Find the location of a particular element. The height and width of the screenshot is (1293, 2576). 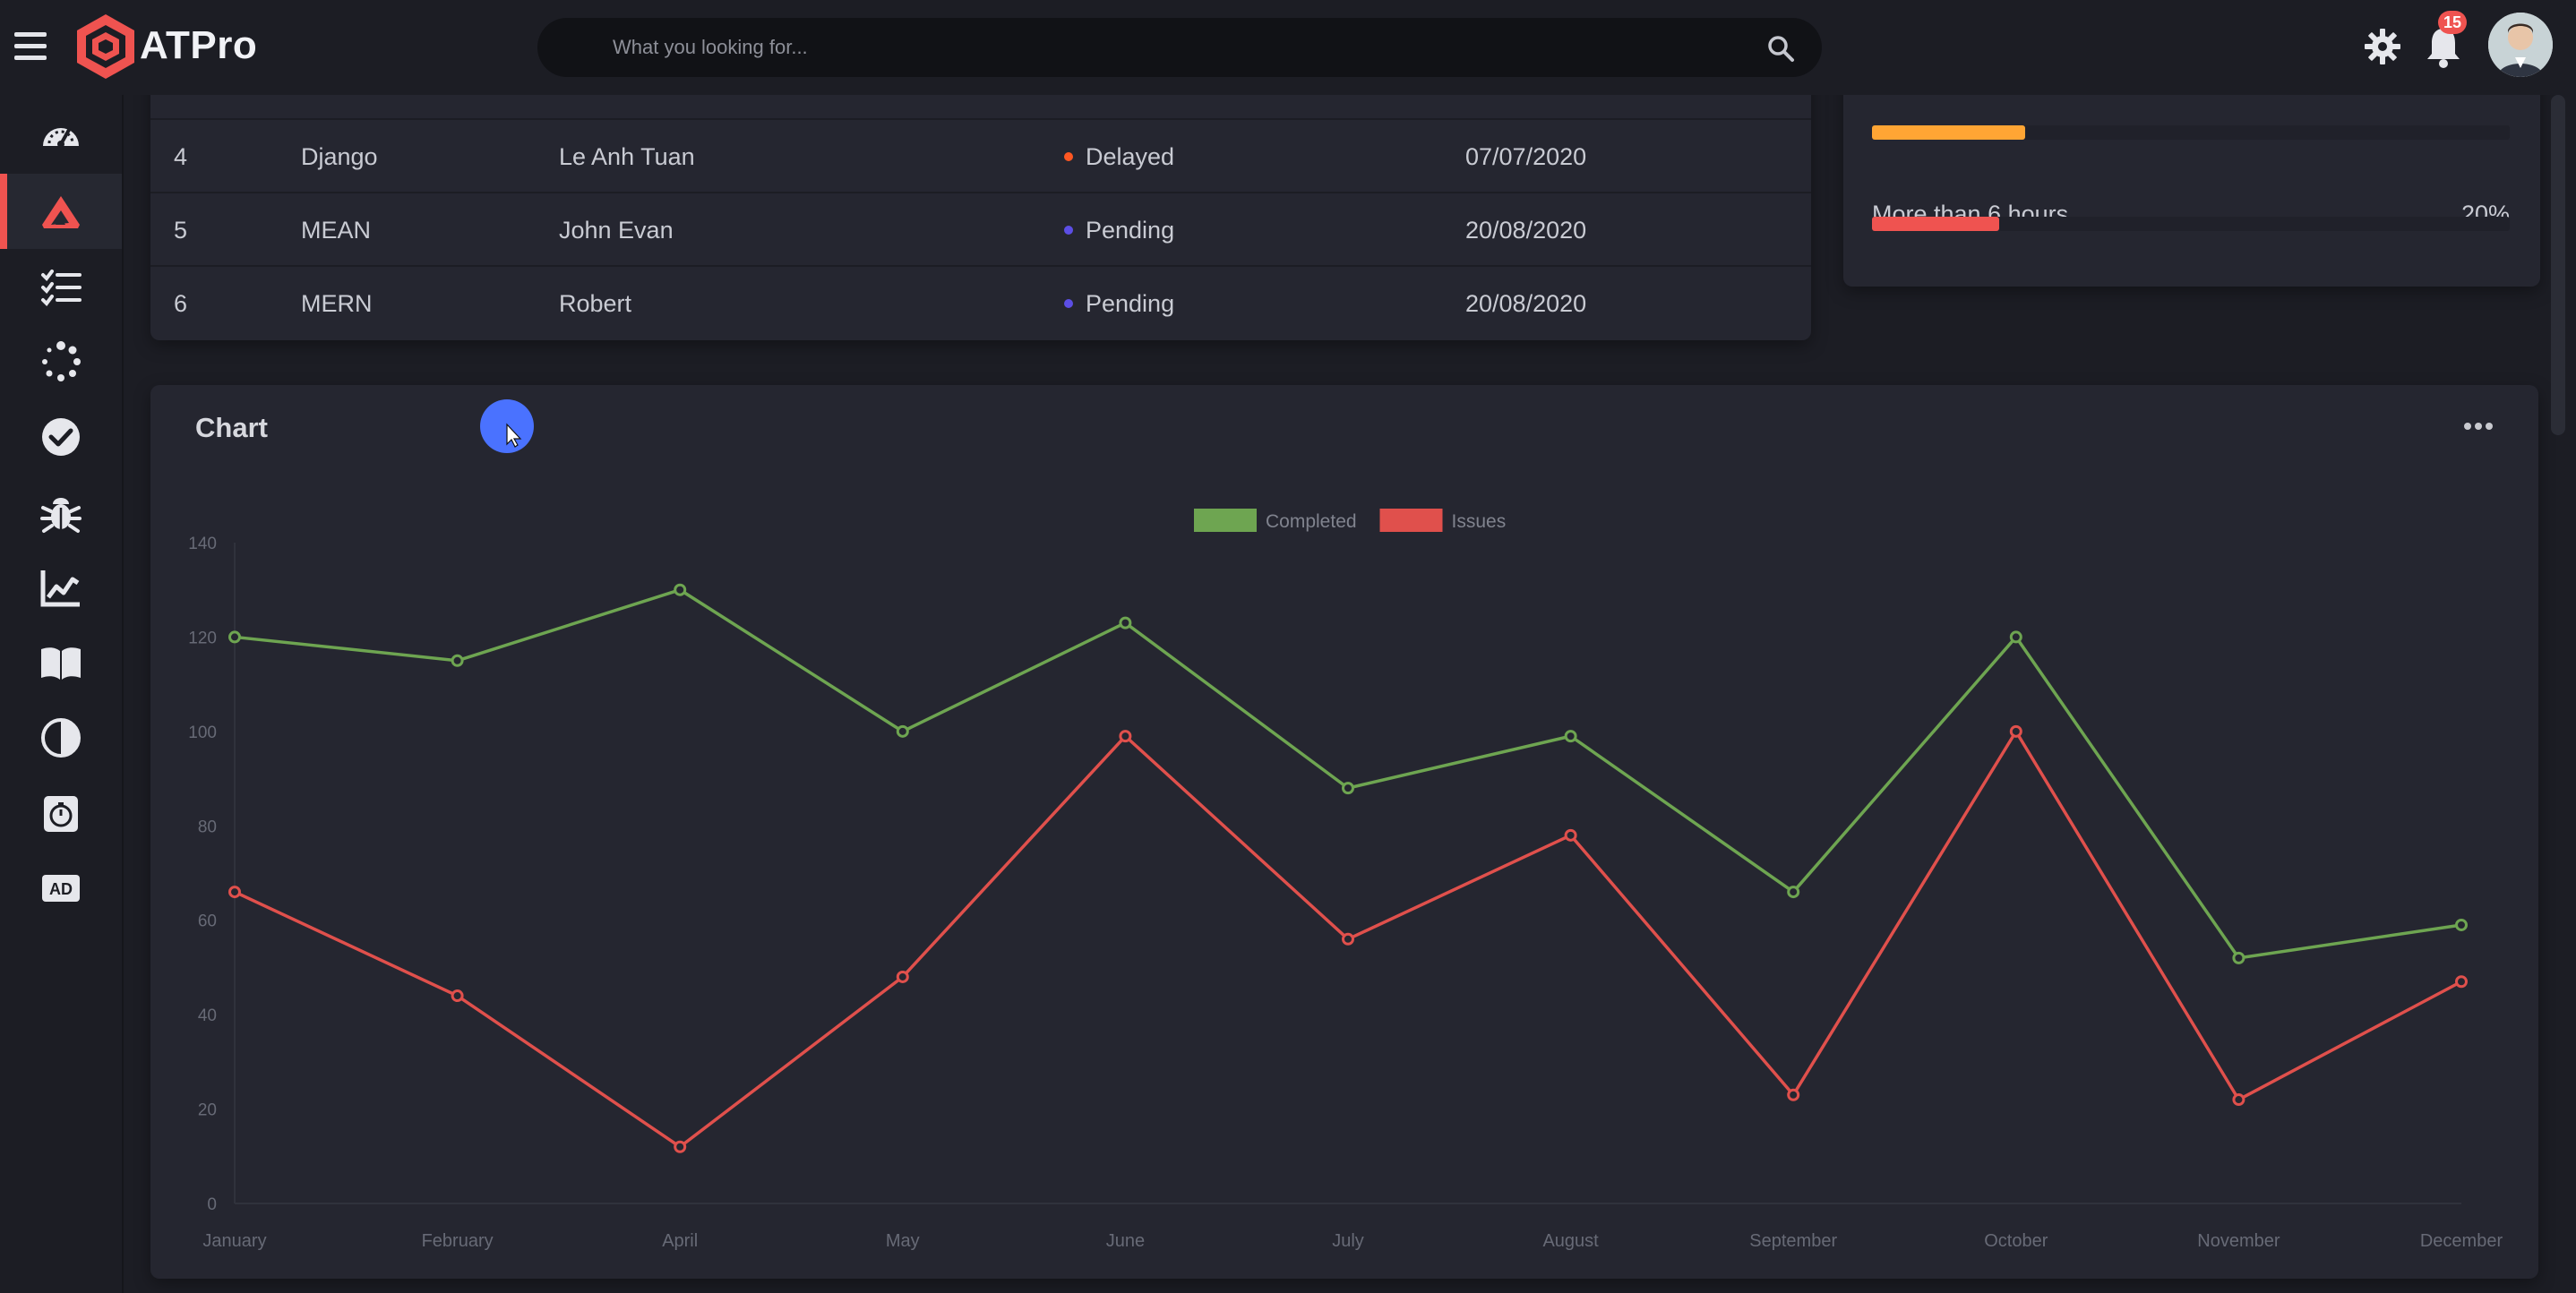

status-label: Delayed is located at coordinates (1130, 156).